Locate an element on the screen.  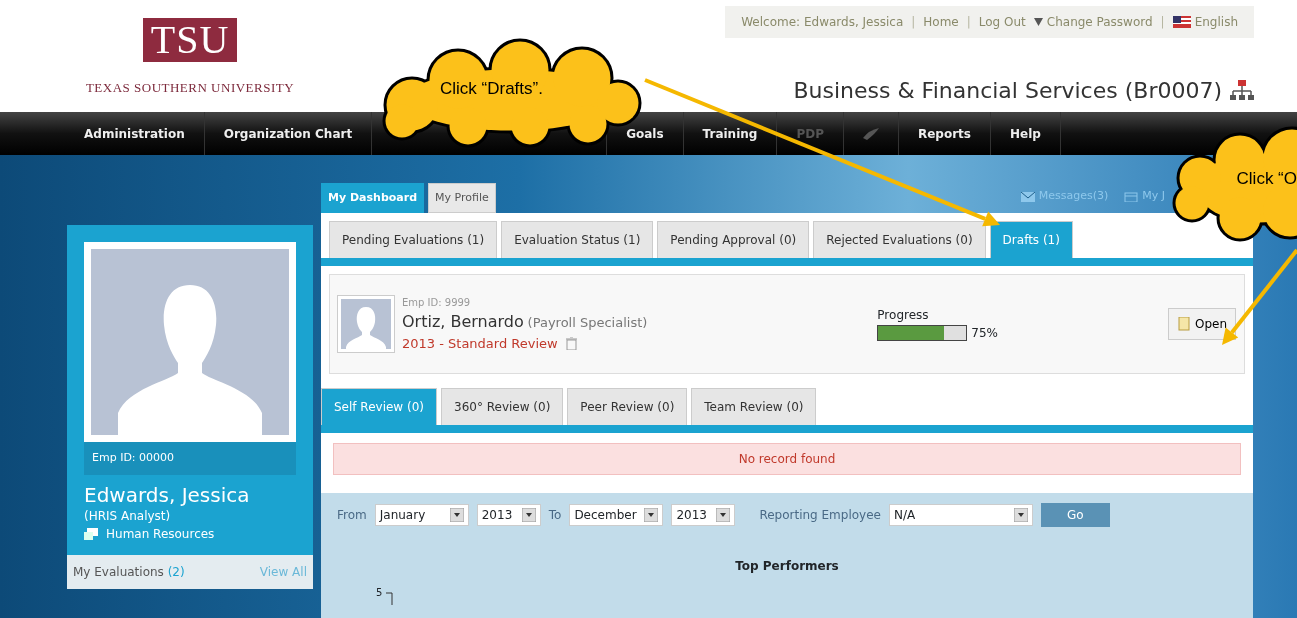
welcome-text: Welcome: Edwards, Jessica is located at coordinates (822, 22).